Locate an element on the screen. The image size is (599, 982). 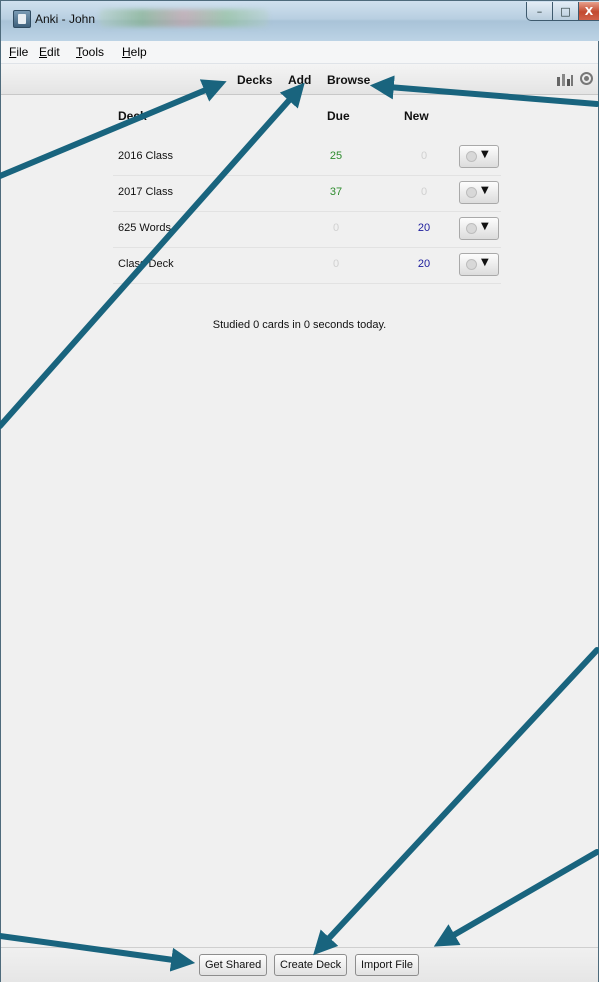
add-link: Add is located at coordinates (299, 80).